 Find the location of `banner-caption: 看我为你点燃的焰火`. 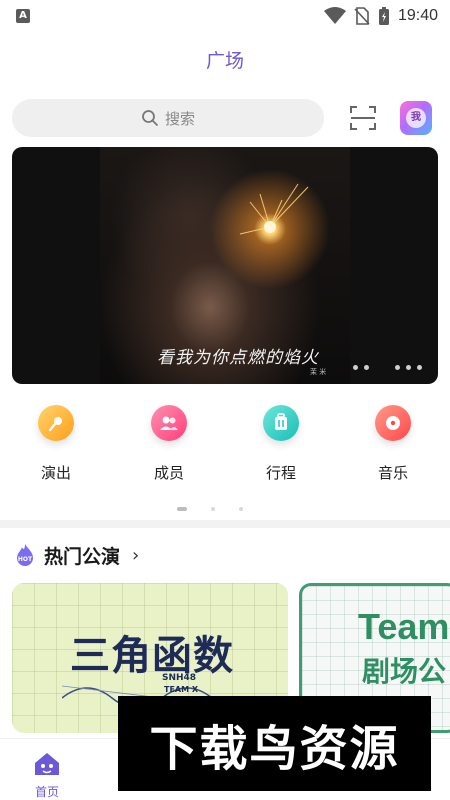

banner-caption: 看我为你点燃的焰火 is located at coordinates (238, 358).